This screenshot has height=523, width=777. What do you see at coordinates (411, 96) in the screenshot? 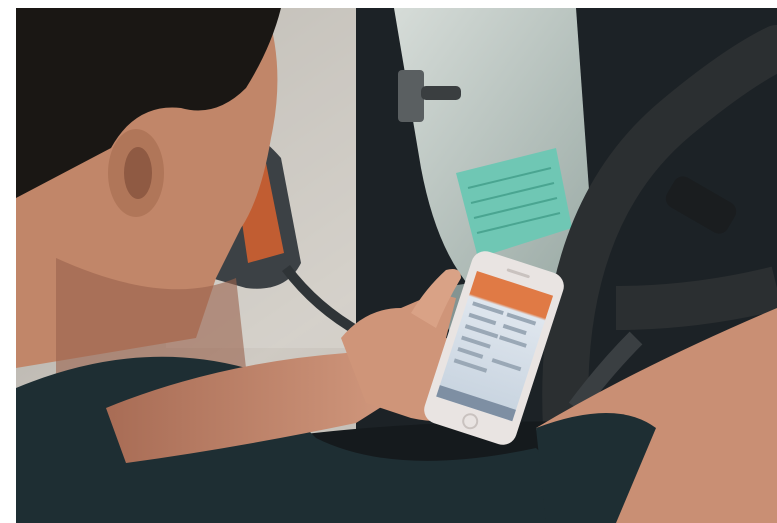
I see `window-latch` at bounding box center [411, 96].